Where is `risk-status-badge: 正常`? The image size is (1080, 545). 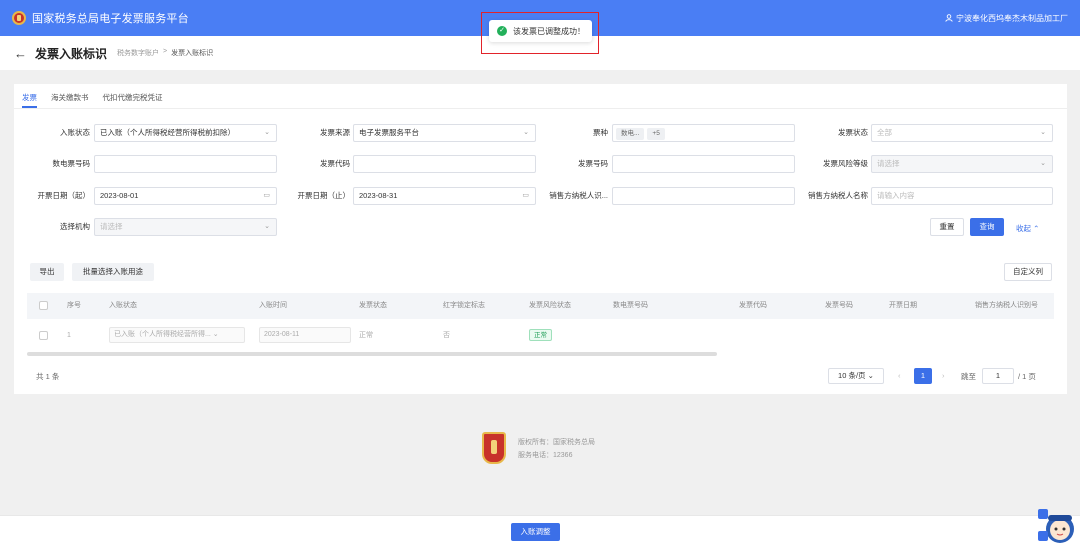
risk-status-badge: 正常 is located at coordinates (540, 335).